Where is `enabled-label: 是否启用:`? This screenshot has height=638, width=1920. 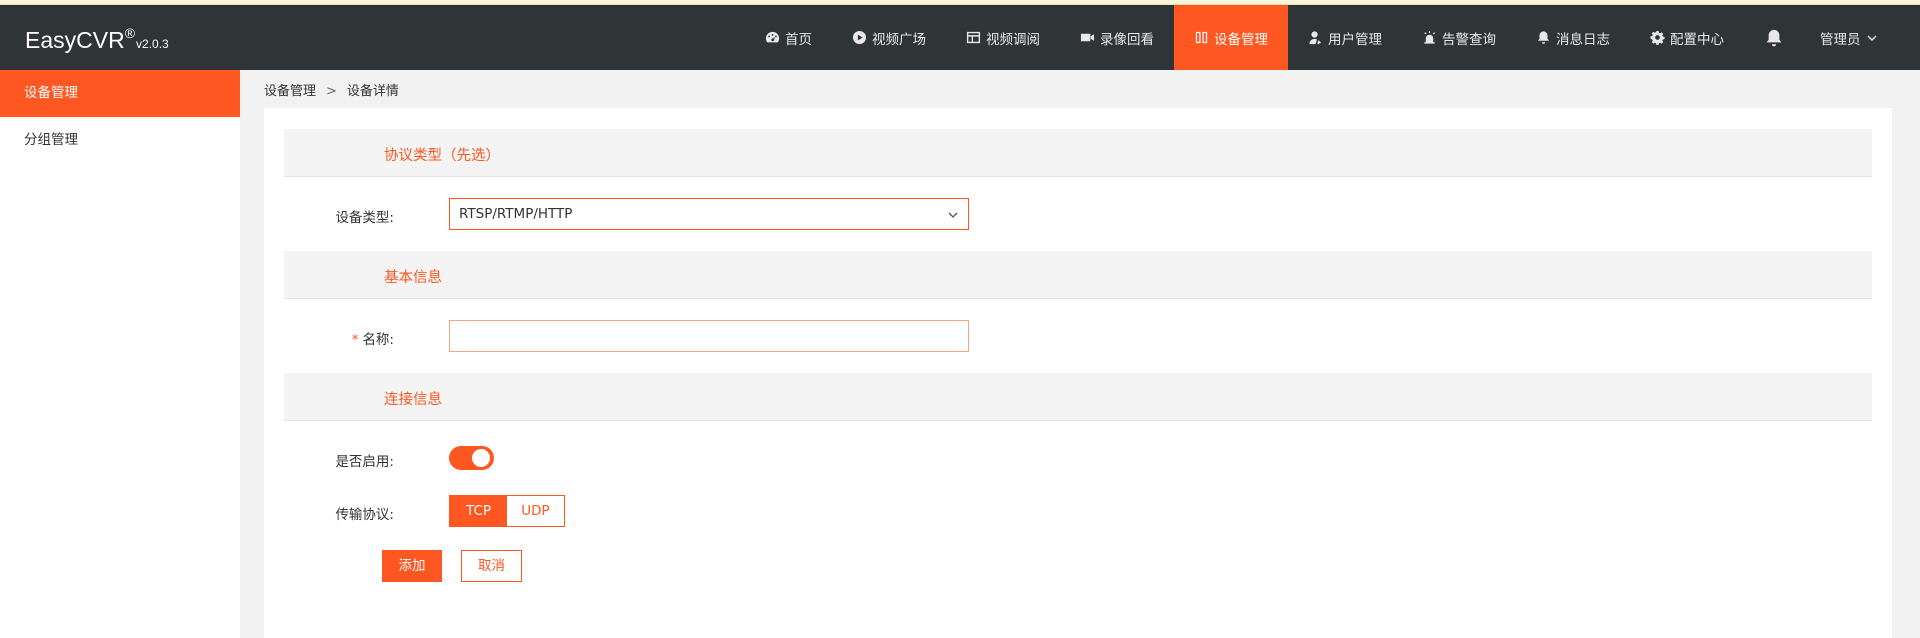
enabled-label: 是否启用: is located at coordinates (364, 462).